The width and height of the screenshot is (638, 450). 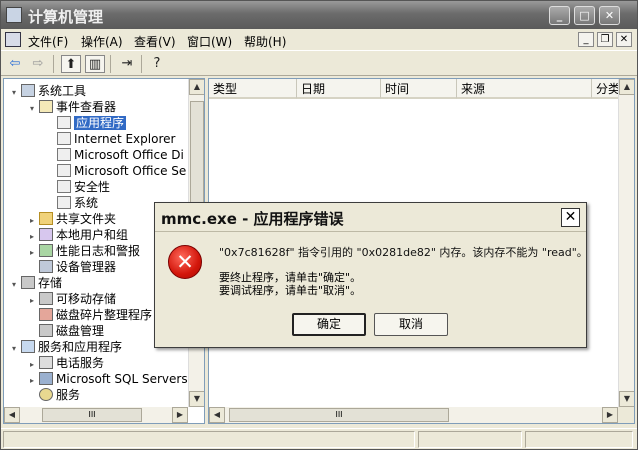 I want to click on phone-icon, so click(x=46, y=362).